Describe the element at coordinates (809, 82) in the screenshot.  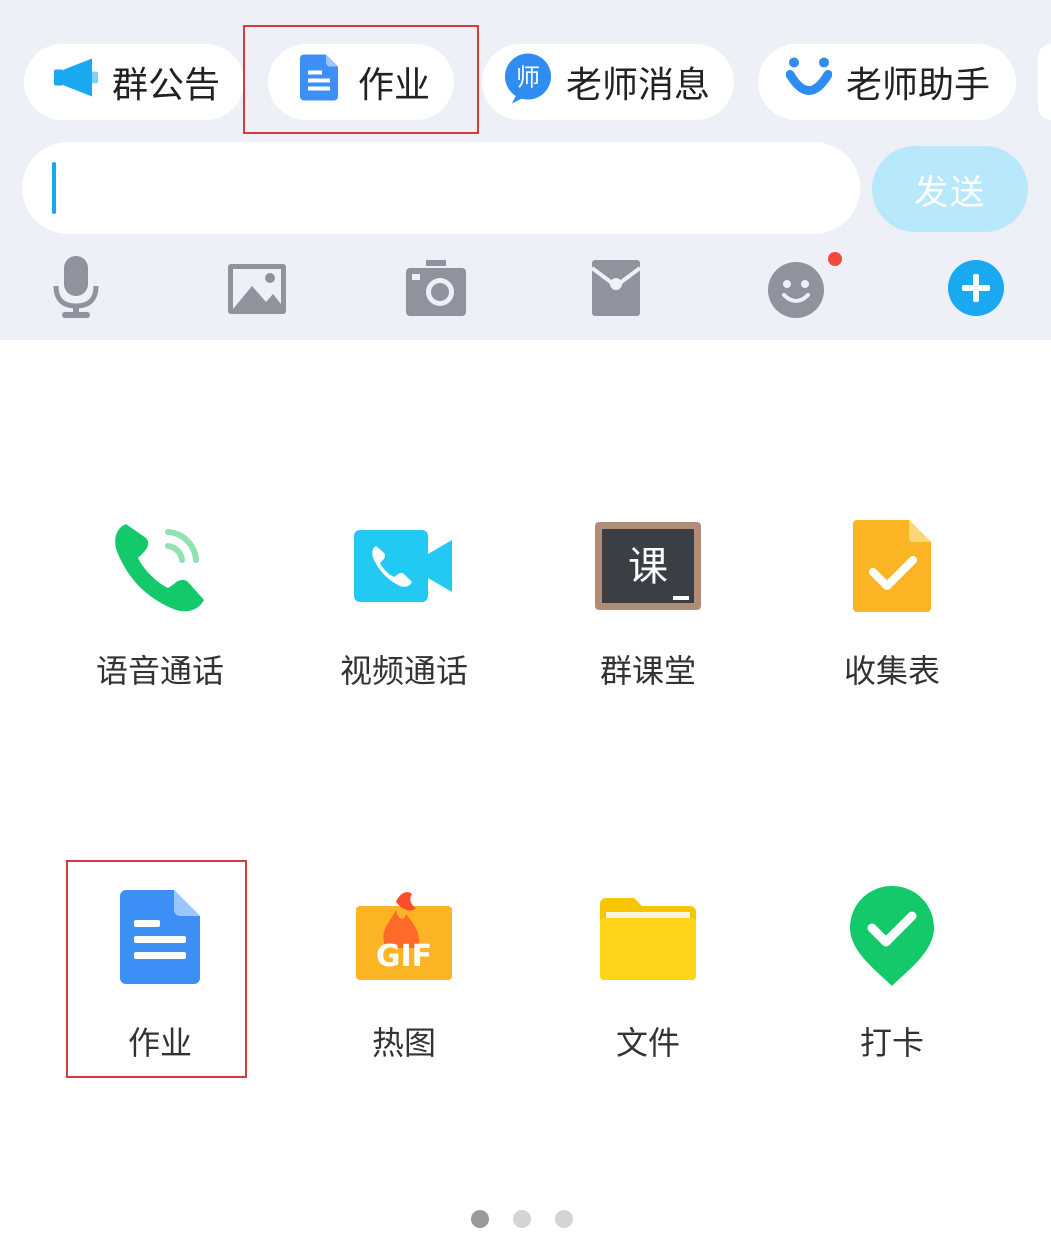
I see `assistant-icon` at that location.